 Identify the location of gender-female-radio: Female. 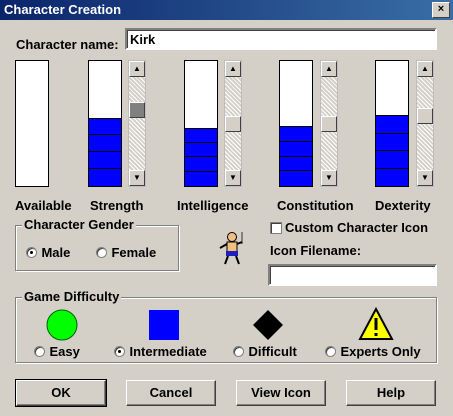
(126, 253).